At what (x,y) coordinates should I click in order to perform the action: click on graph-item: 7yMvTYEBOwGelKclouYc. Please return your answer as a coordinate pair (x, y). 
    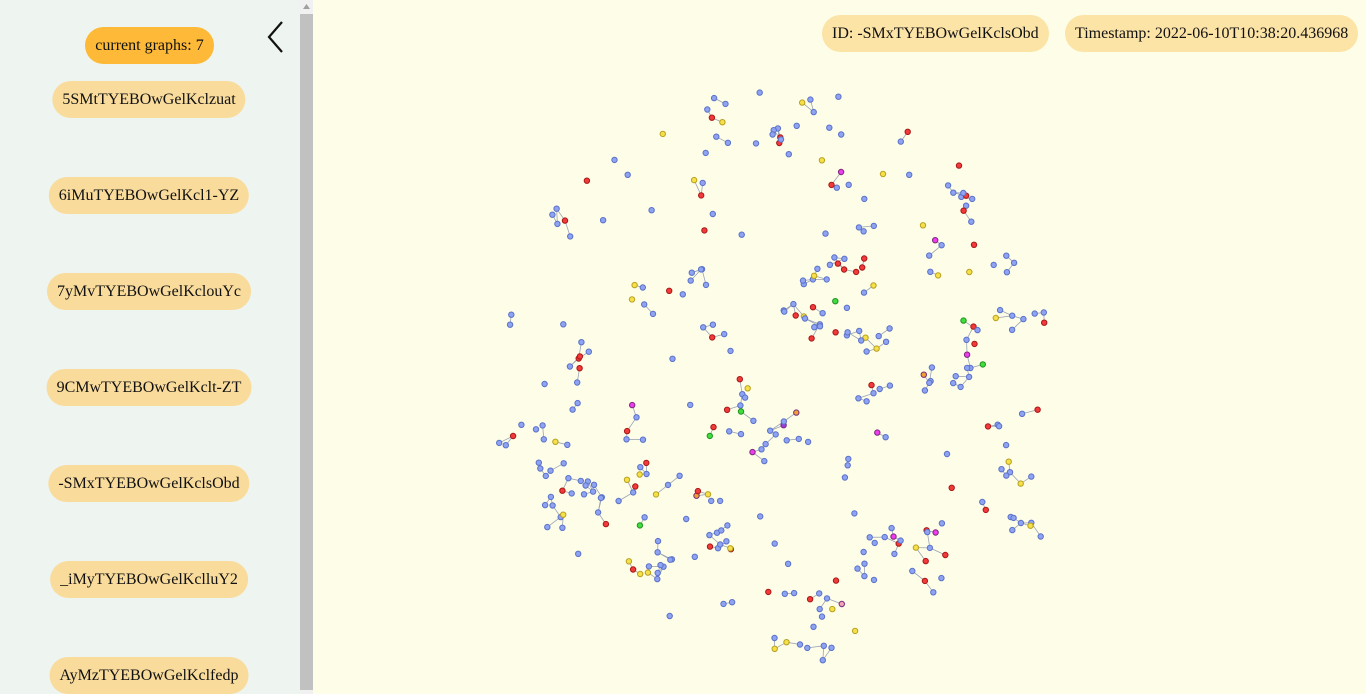
    Looking at the image, I should click on (149, 291).